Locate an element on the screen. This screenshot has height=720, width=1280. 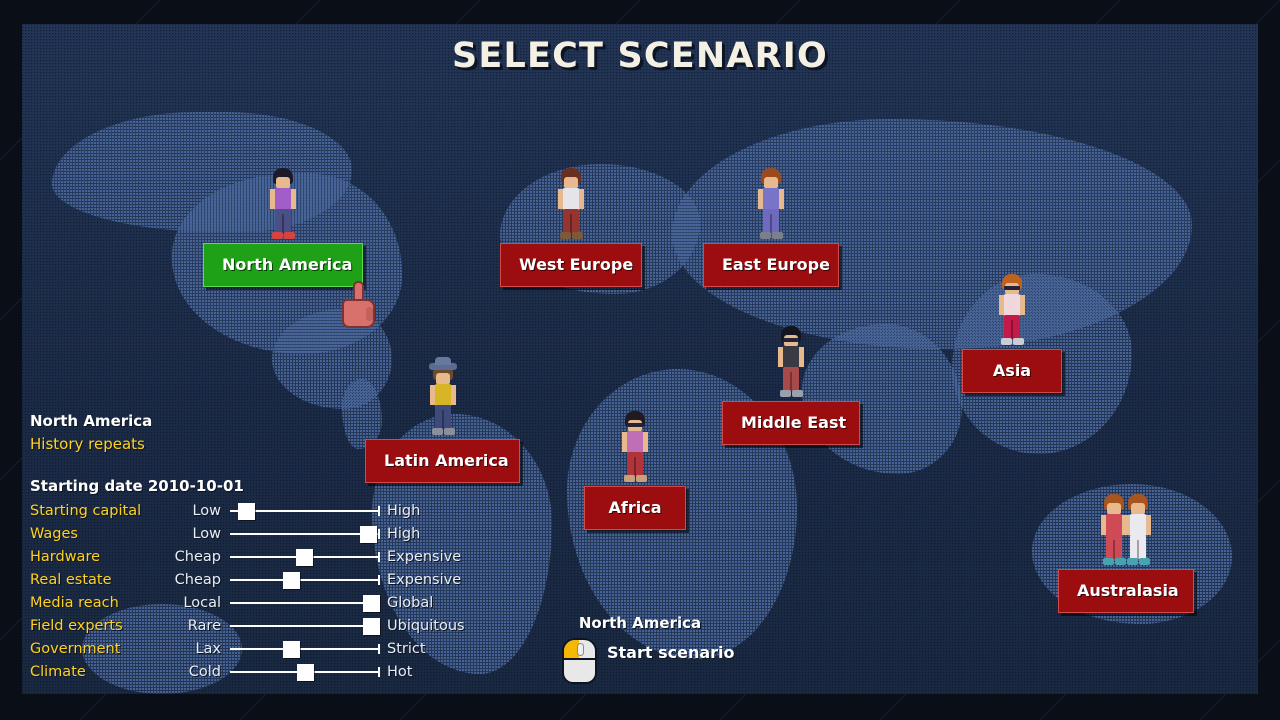
slider-row: Climate Cold Hot is located at coordinates (260, 671).